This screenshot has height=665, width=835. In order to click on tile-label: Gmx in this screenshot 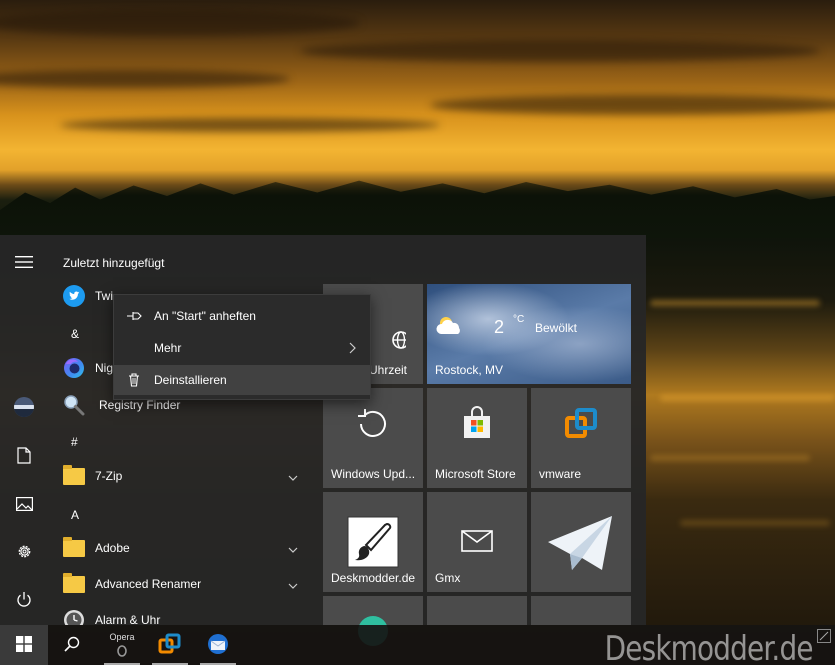, I will do `click(448, 578)`.